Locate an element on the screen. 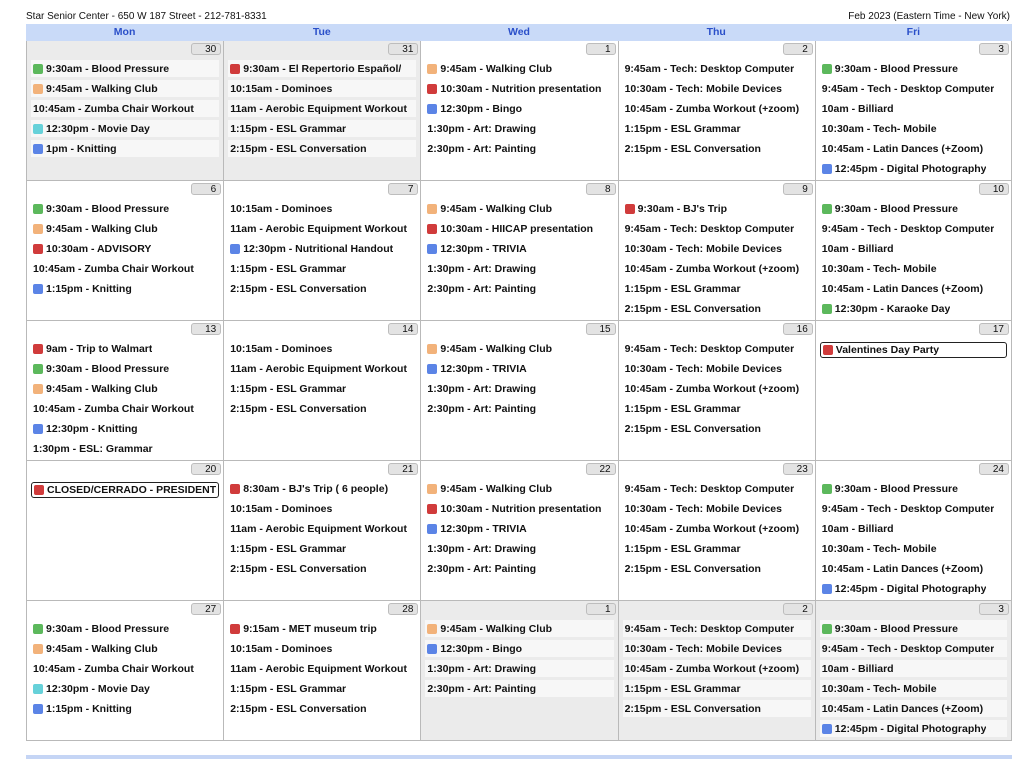 This screenshot has height=774, width=1024. day-number: 24 is located at coordinates (993, 469).